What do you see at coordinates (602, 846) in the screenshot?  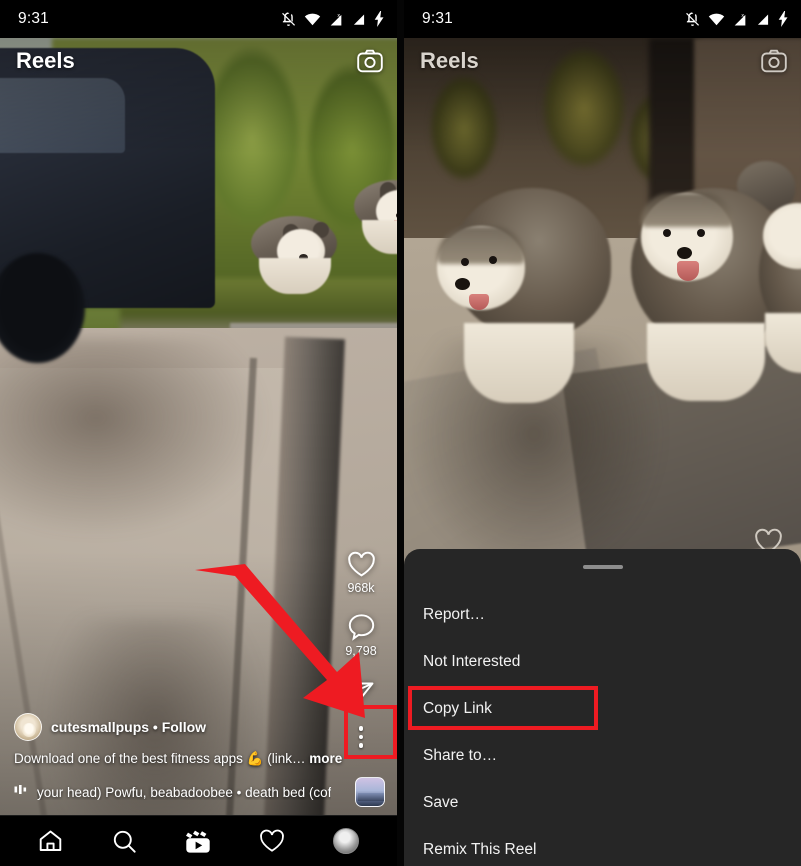 I see `menu-item-remix-this-reel: Remix This Reel` at bounding box center [602, 846].